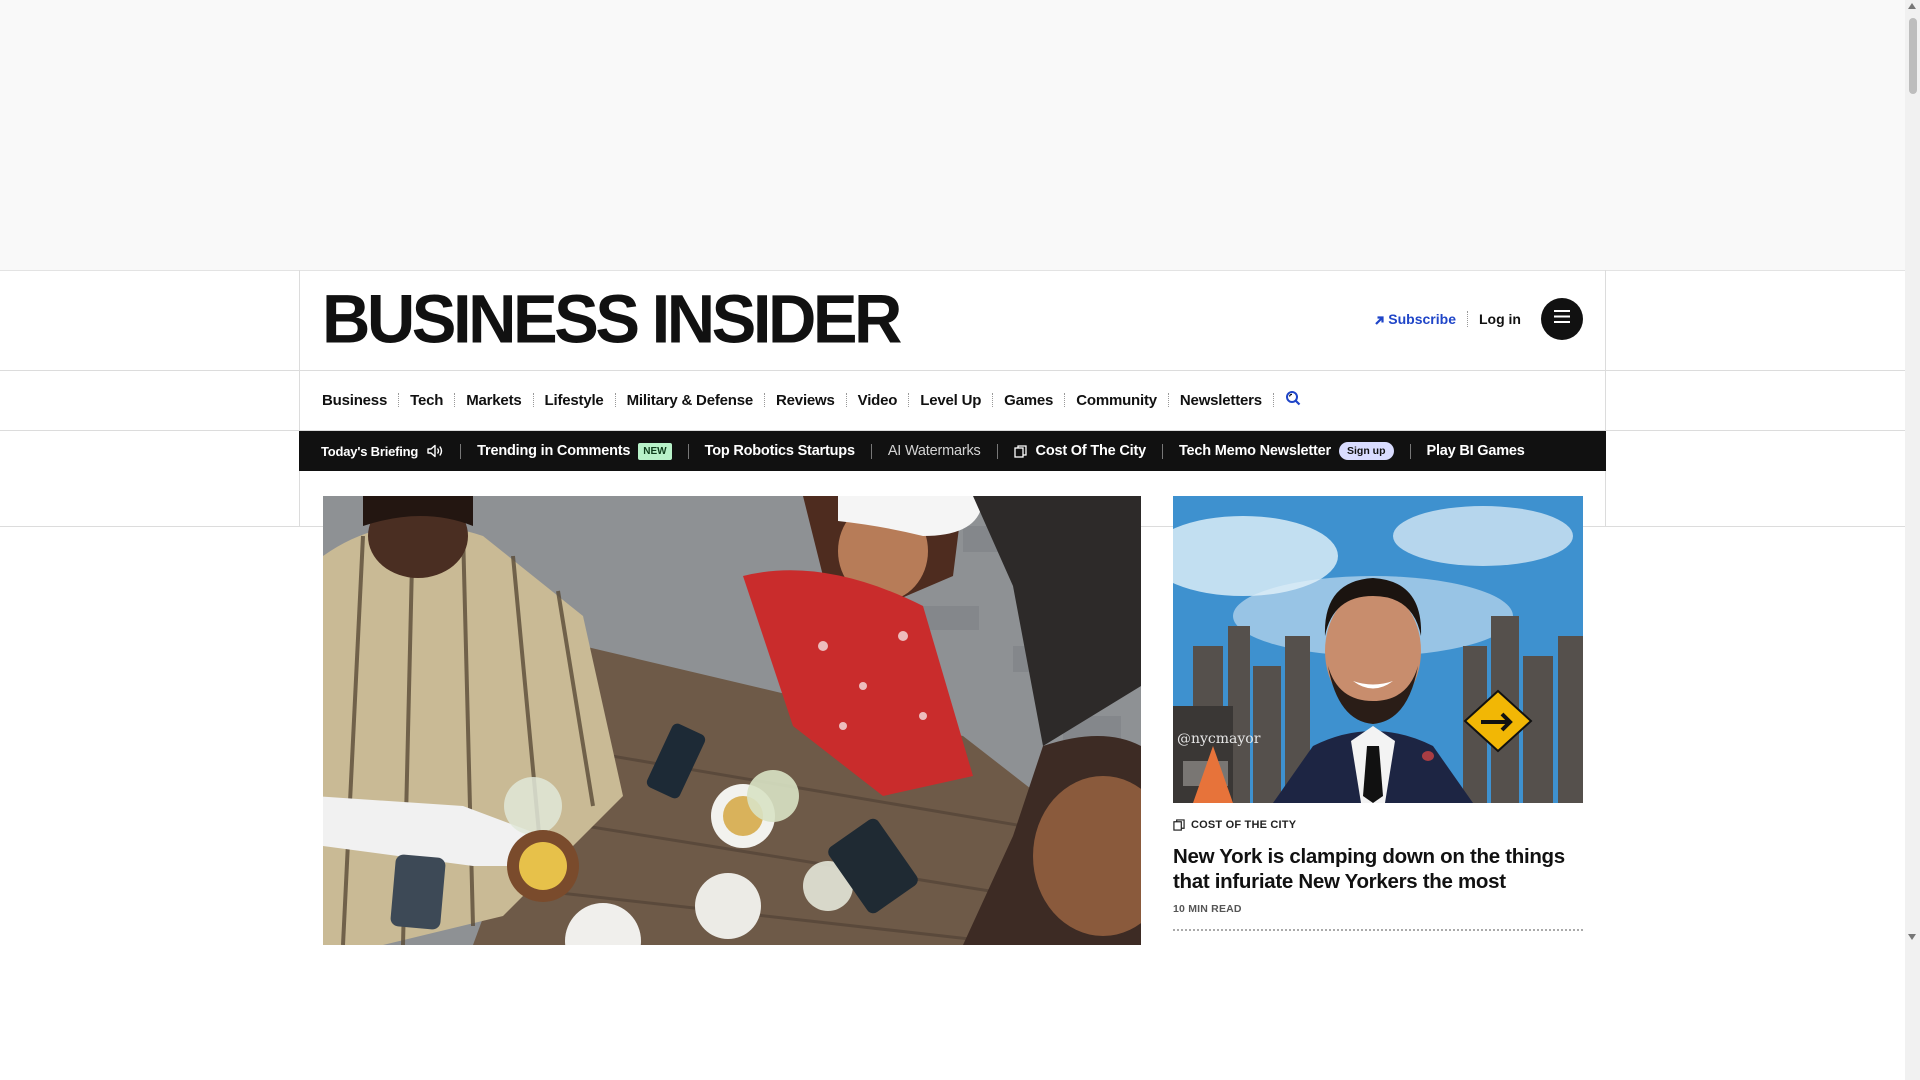  What do you see at coordinates (1116, 400) in the screenshot?
I see `nav-item-community: Community` at bounding box center [1116, 400].